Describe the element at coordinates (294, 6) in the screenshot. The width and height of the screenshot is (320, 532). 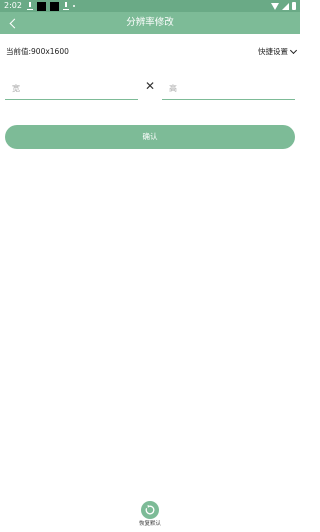
I see `battery-icon` at that location.